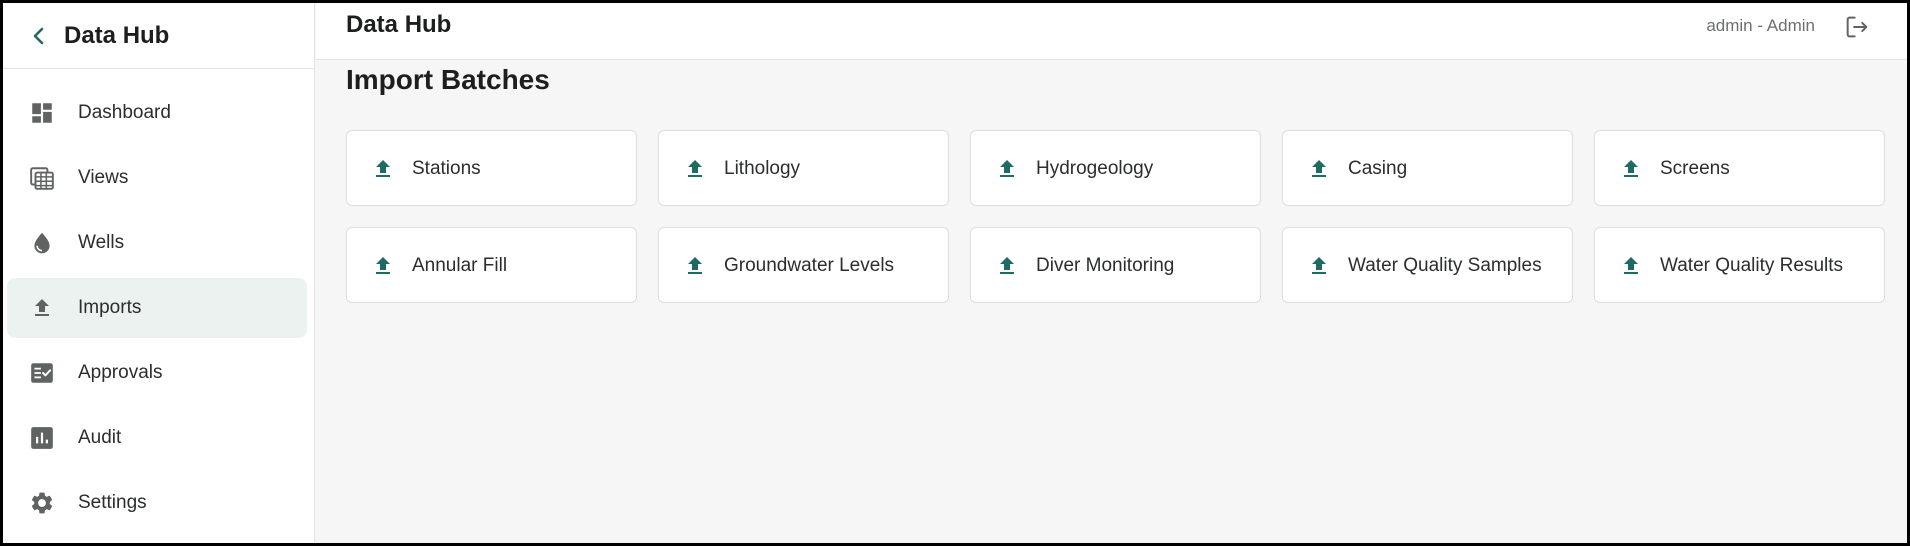  I want to click on sidebar-item-wells: Wells, so click(157, 243).